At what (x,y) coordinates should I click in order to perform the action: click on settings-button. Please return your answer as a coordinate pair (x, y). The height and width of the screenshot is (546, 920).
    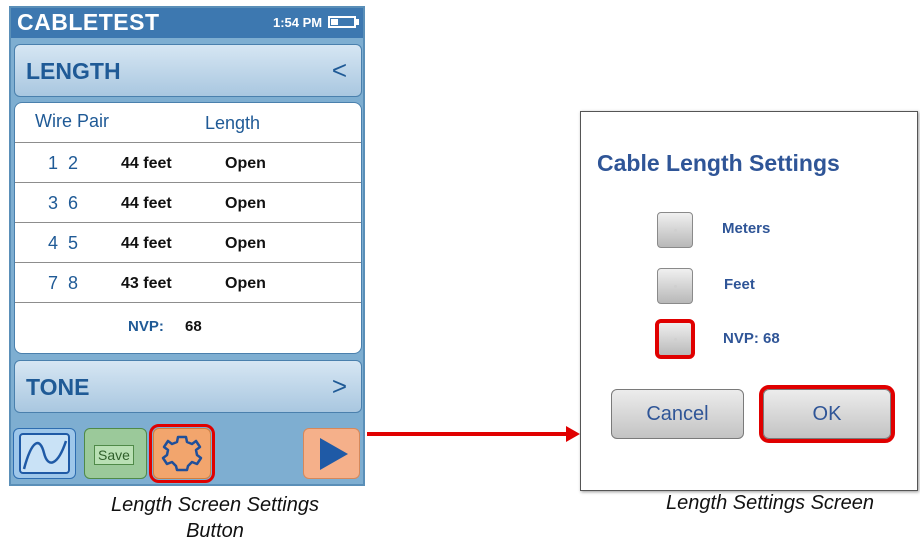
    Looking at the image, I should click on (182, 453).